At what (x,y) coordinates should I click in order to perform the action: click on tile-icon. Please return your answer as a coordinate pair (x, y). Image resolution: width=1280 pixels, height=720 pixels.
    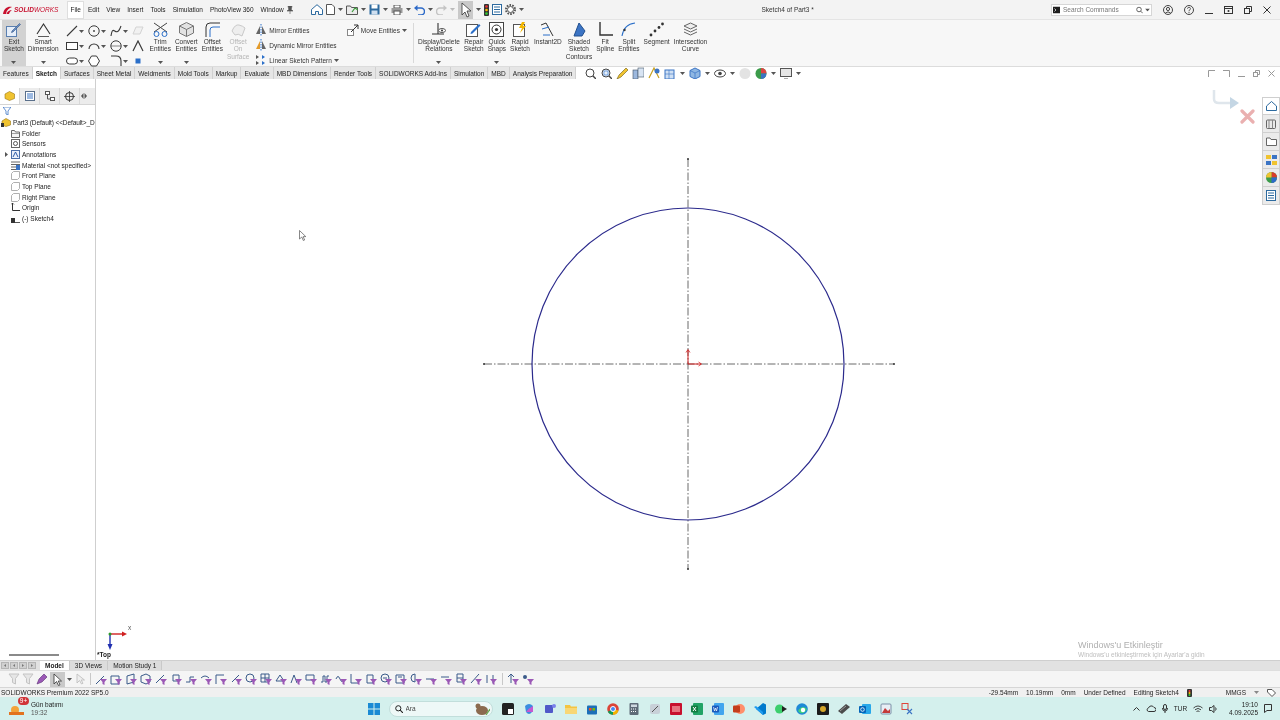
    Looking at the image, I should click on (1211, 73).